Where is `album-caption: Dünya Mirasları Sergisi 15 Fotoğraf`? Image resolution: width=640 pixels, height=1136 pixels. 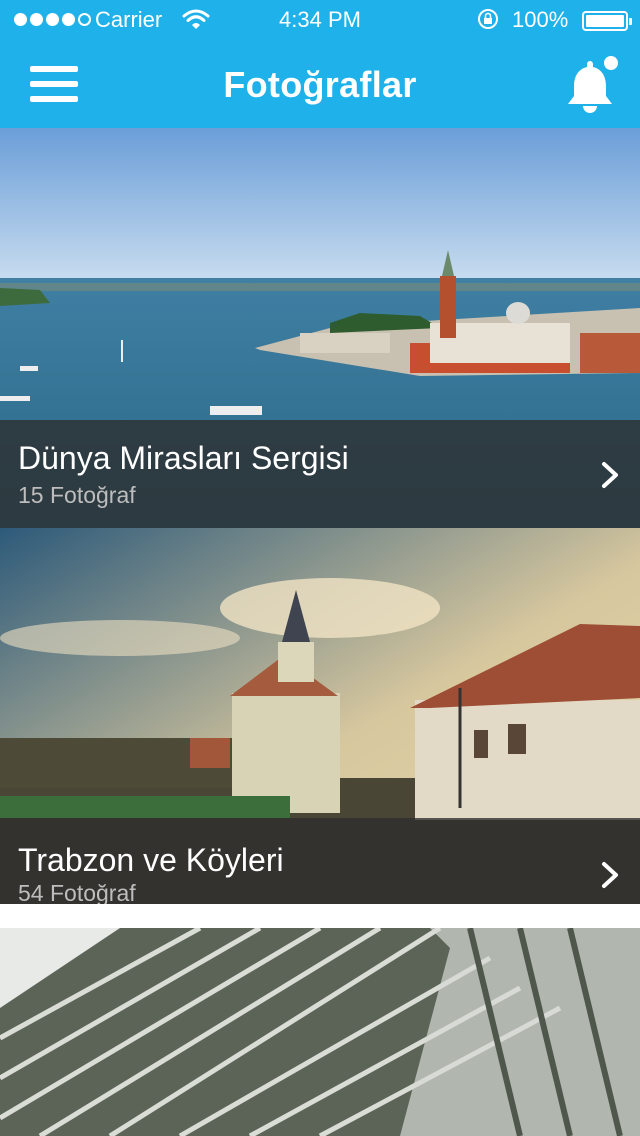
album-caption: Dünya Mirasları Sergisi 15 Fotoğraf is located at coordinates (320, 474).